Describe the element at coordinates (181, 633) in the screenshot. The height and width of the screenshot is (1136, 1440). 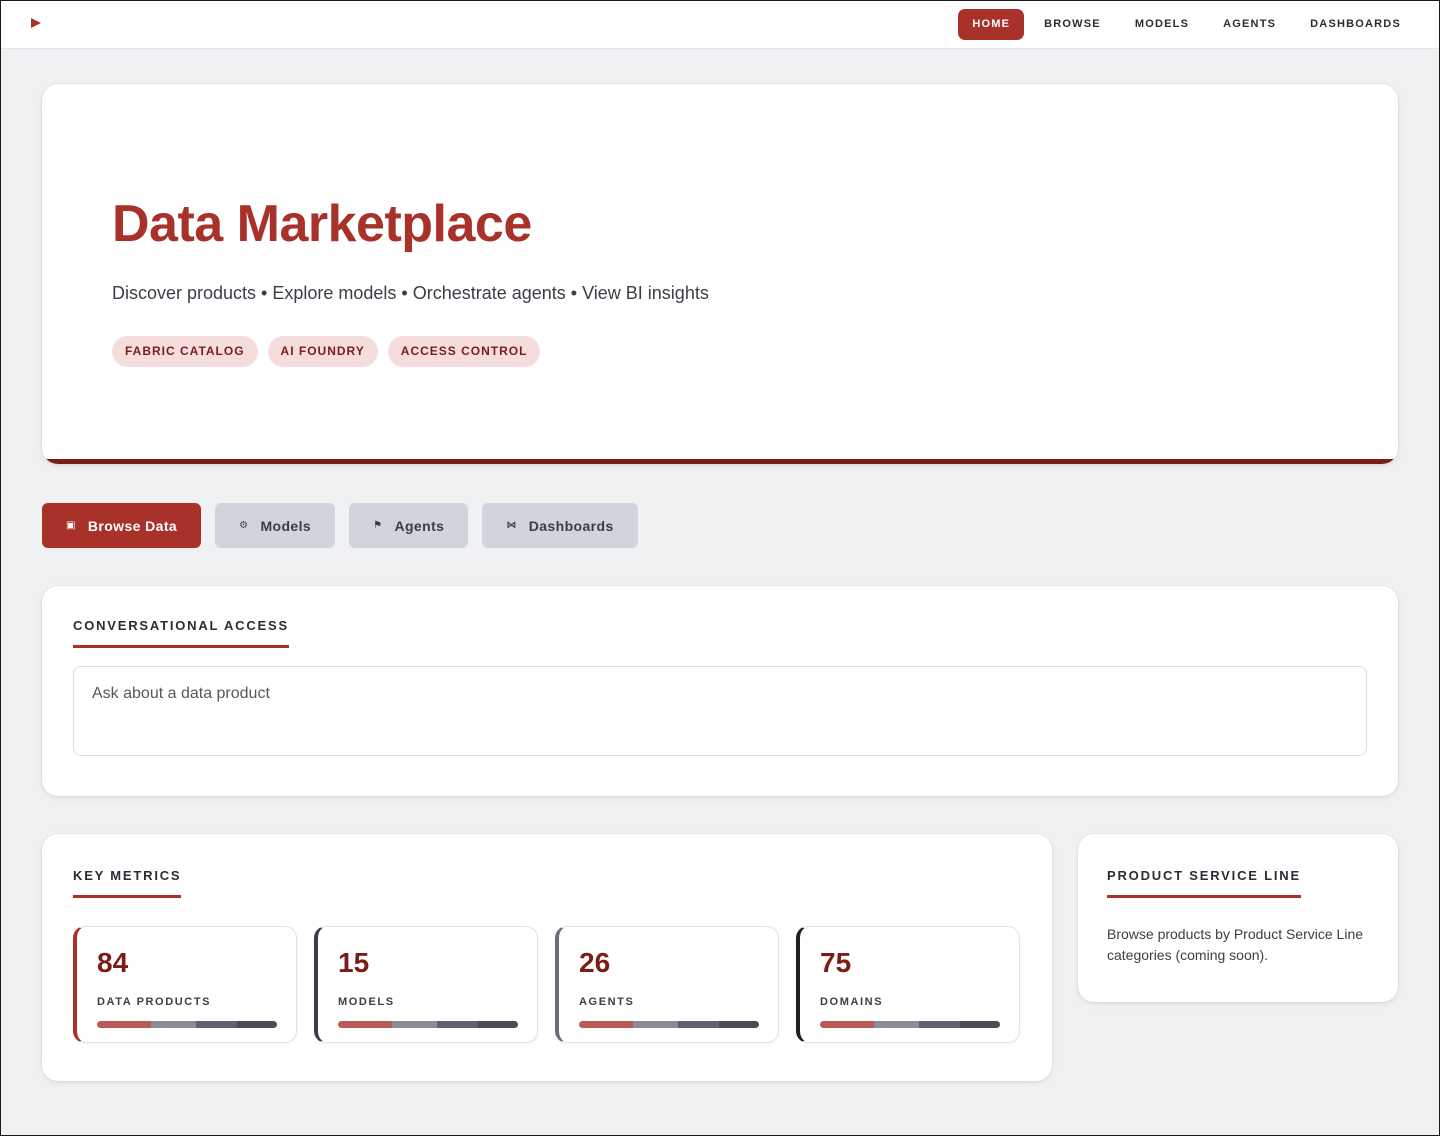
I see `conversational-access-title: CONVERSATIONAL ACCESS` at that location.